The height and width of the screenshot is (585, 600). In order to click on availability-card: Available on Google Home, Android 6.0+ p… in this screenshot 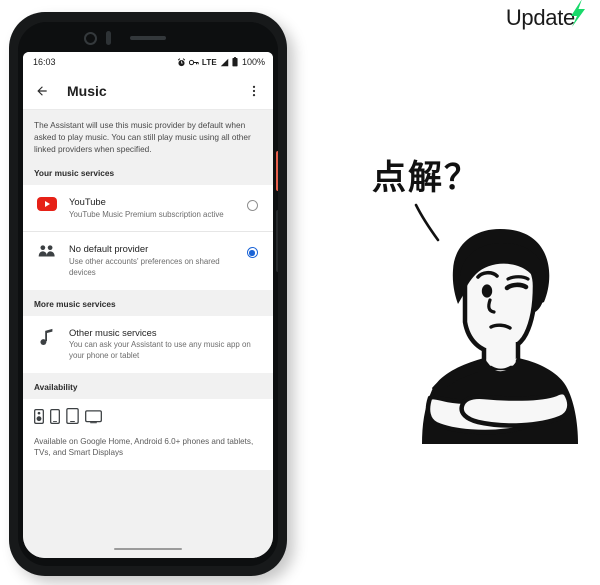, I will do `click(148, 434)`.